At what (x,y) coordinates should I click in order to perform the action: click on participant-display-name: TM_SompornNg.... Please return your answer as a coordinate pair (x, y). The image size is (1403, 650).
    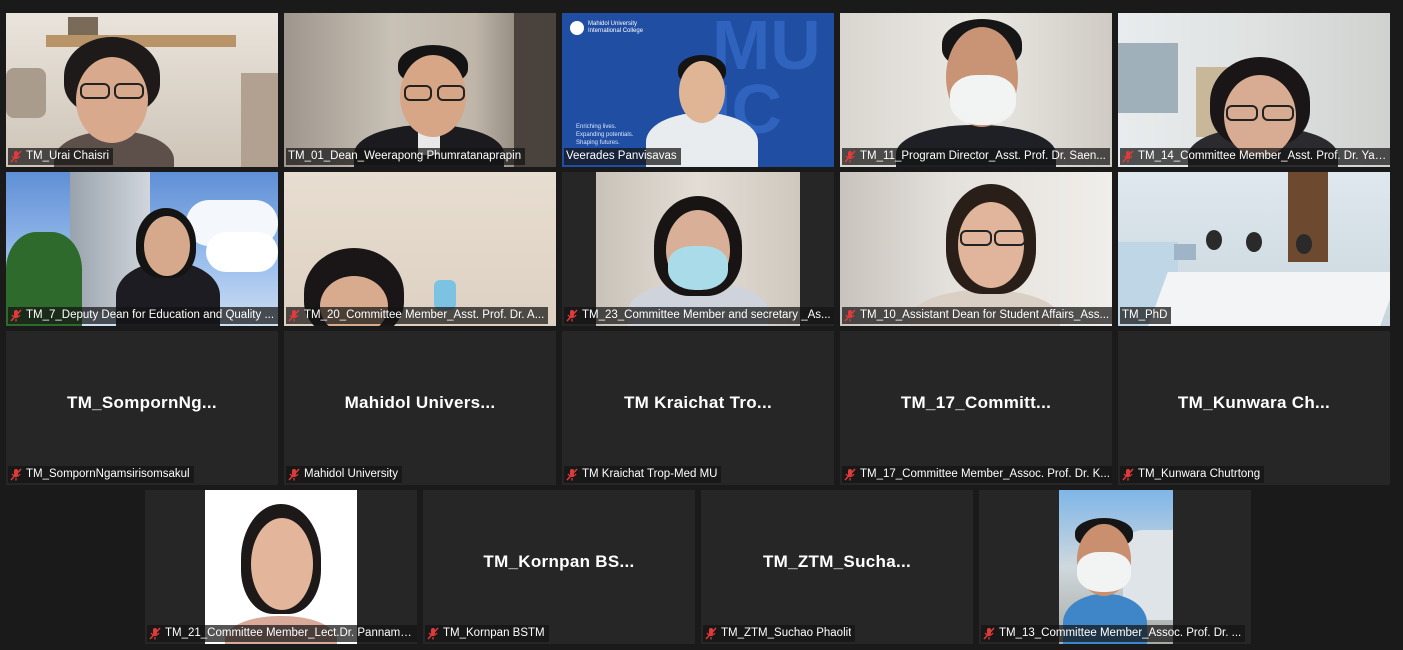
    Looking at the image, I should click on (142, 402).